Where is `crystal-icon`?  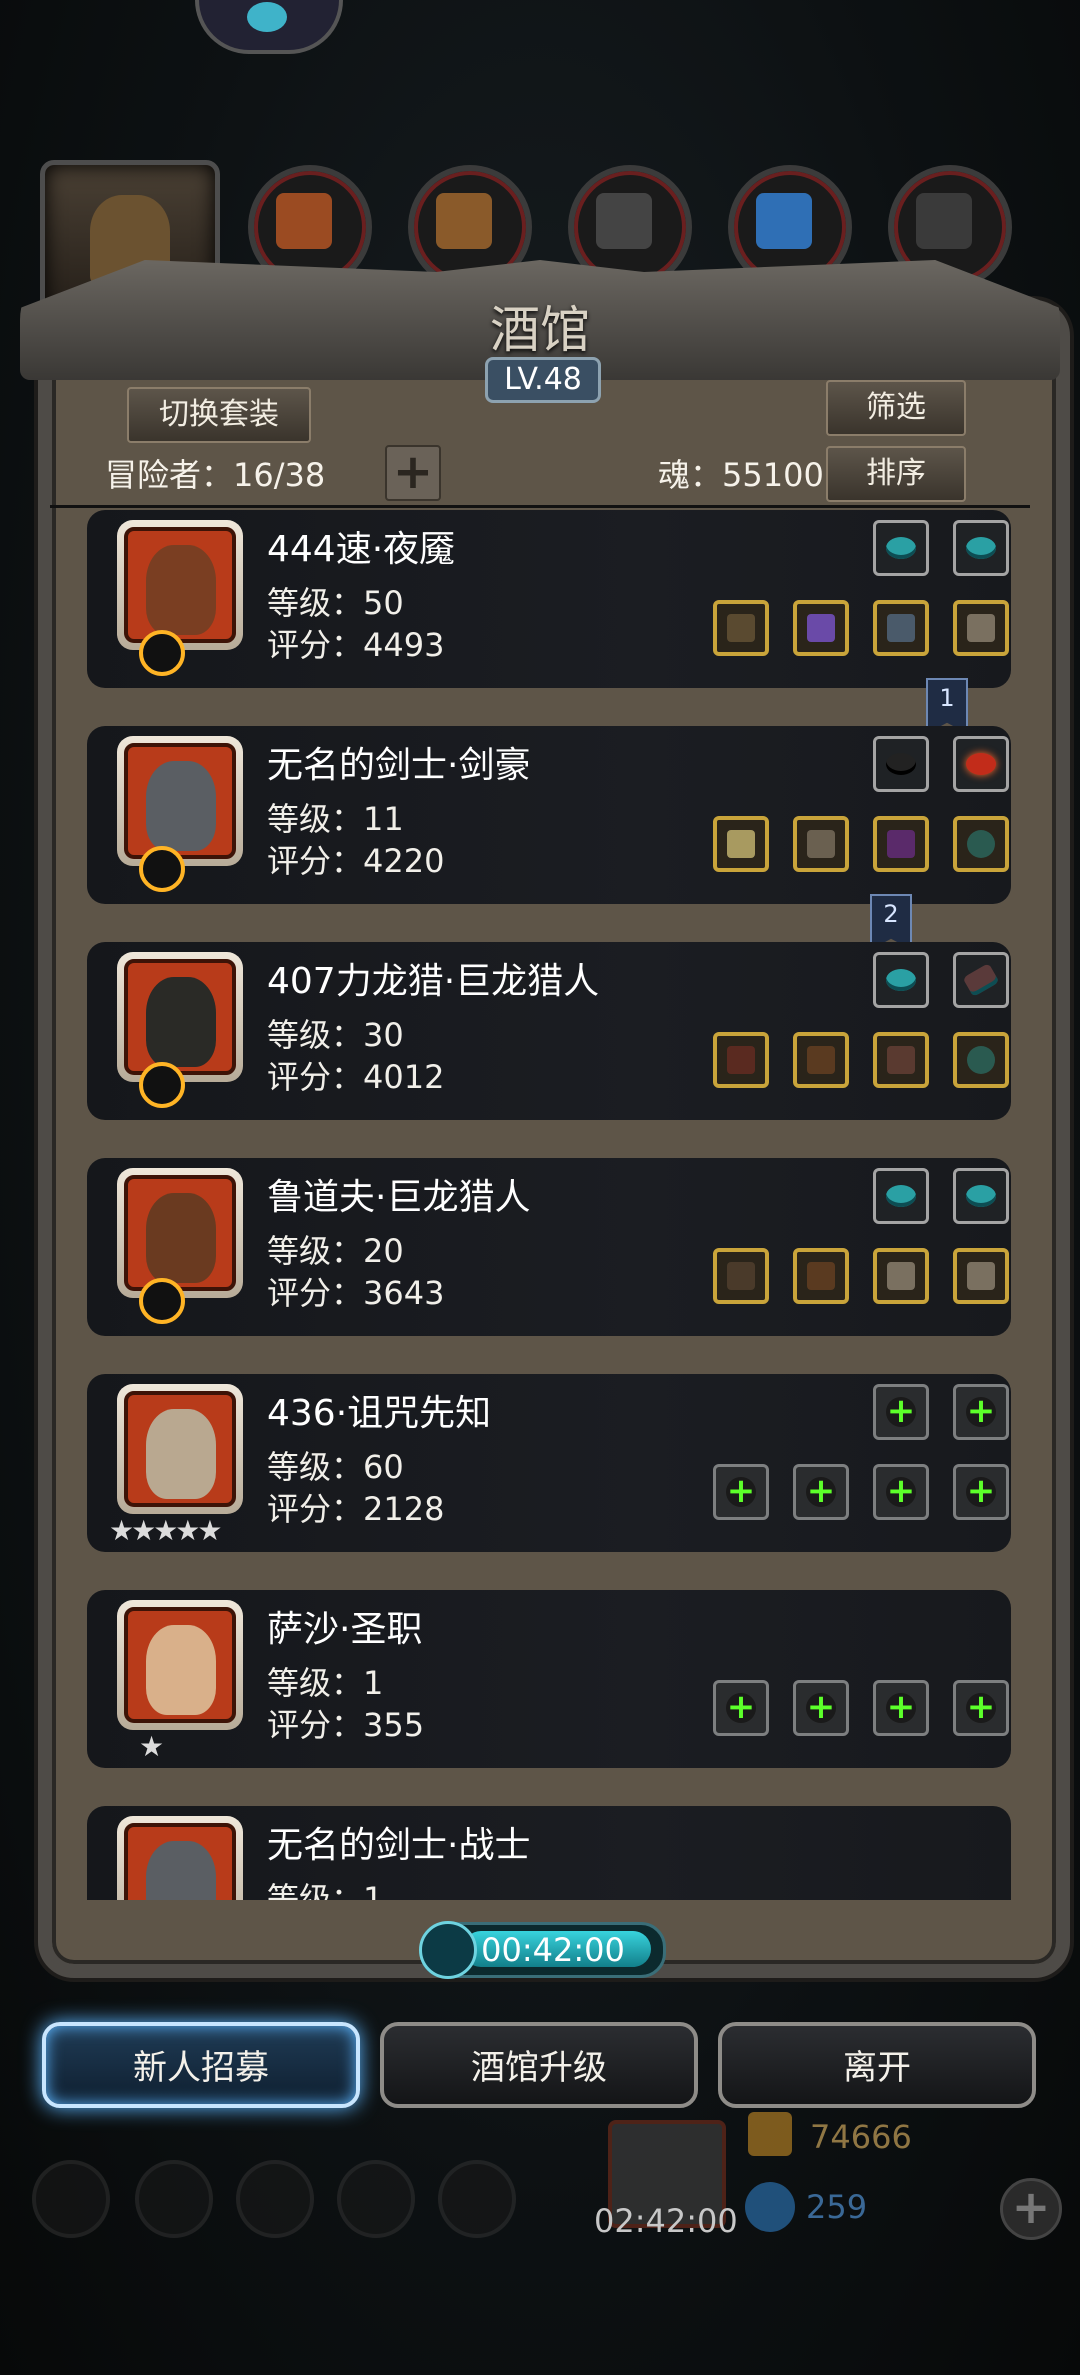 crystal-icon is located at coordinates (784, 221).